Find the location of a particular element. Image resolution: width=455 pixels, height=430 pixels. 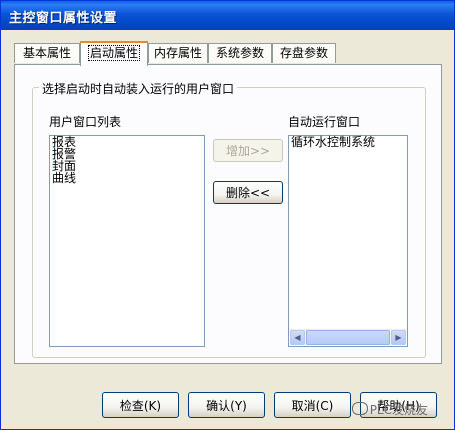

horizontal-scrollbar: ◀ ▶ is located at coordinates (348, 337).